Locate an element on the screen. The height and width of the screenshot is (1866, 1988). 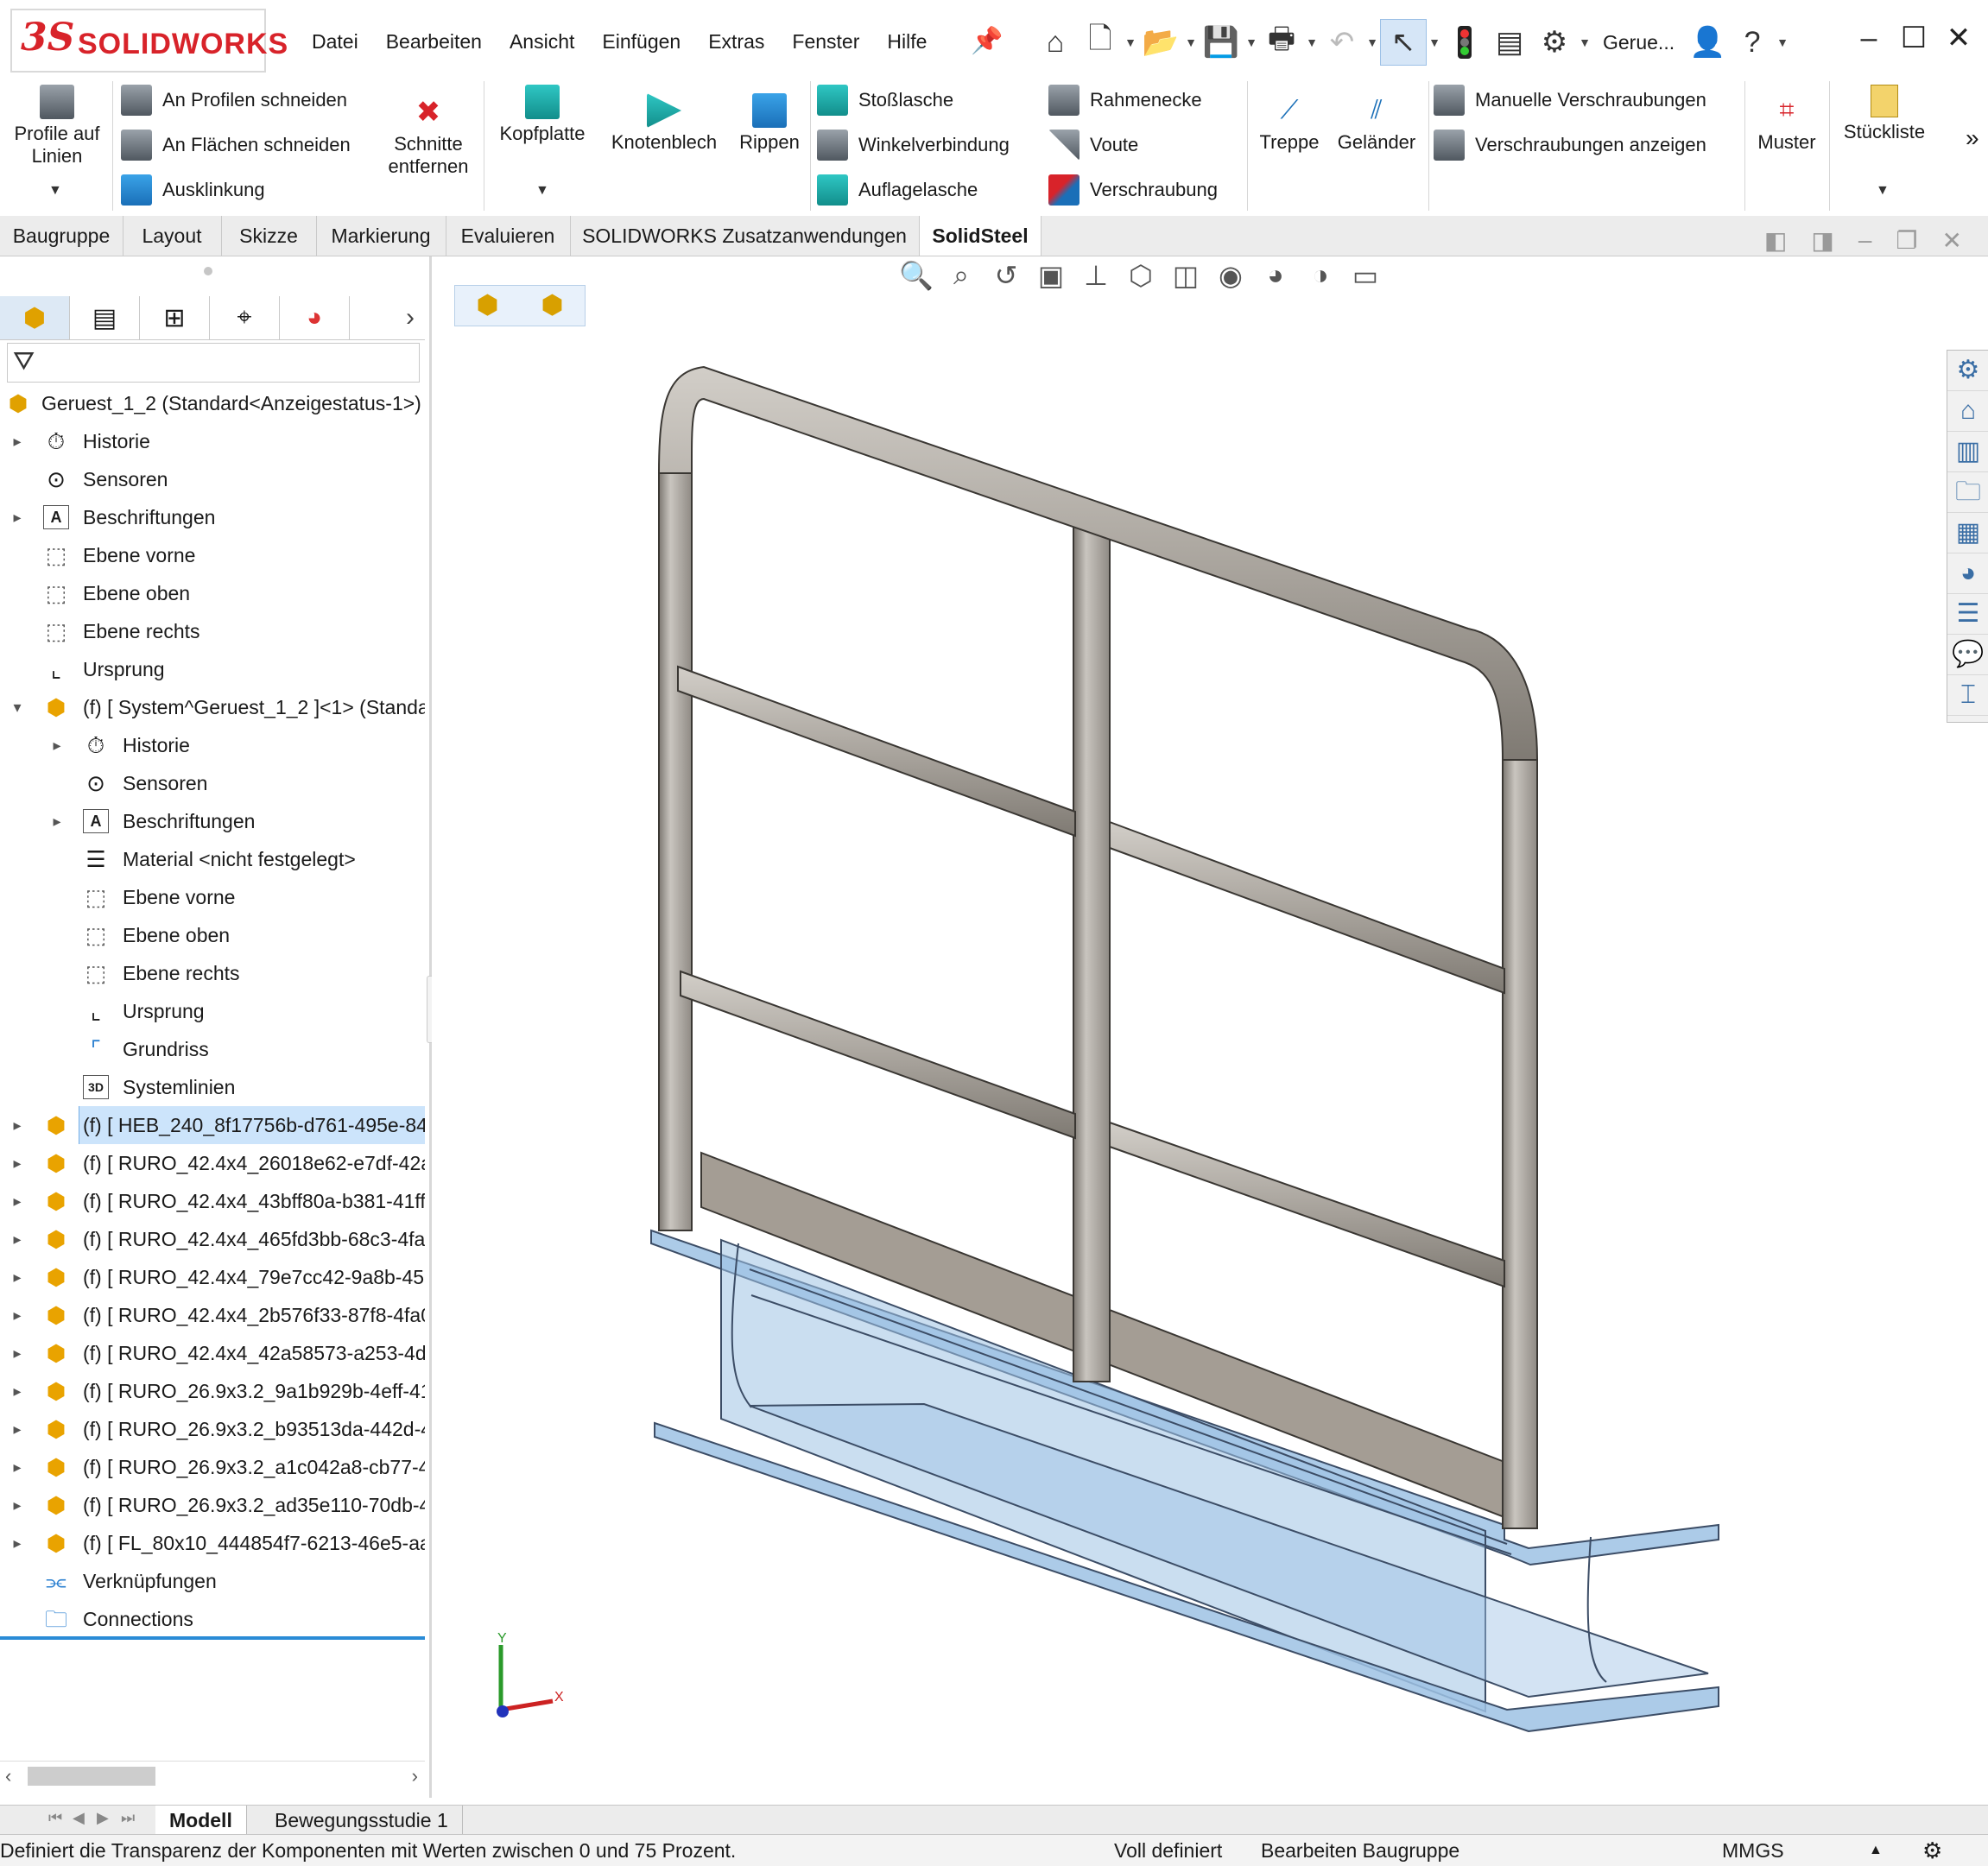
tree-item: ⌜ Grundriss is located at coordinates (212, 1049).